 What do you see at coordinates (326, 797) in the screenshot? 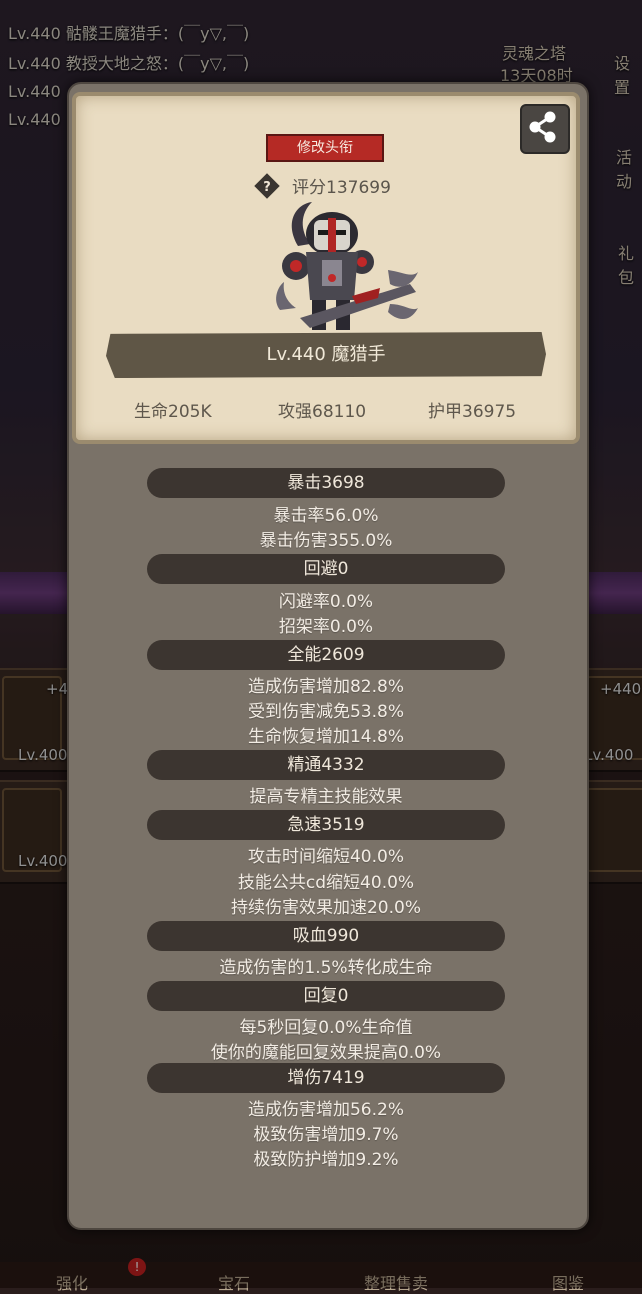
I see `stat-line: 提高专精主技能效果` at bounding box center [326, 797].